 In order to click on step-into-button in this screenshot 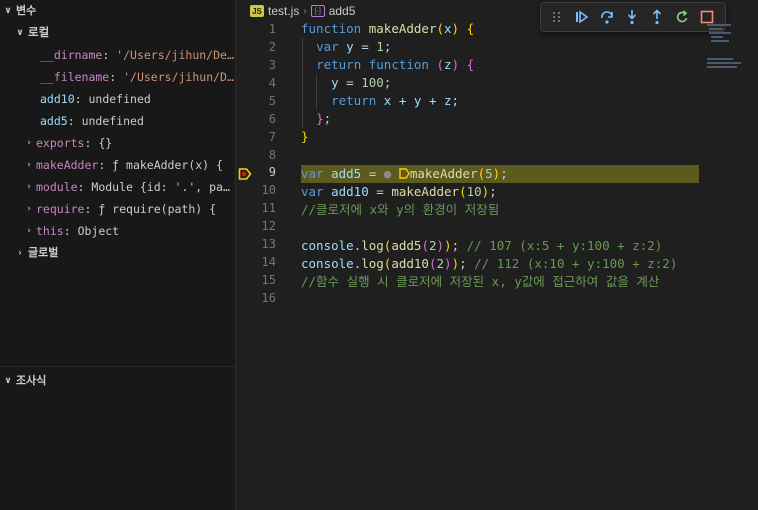, I will do `click(632, 17)`.